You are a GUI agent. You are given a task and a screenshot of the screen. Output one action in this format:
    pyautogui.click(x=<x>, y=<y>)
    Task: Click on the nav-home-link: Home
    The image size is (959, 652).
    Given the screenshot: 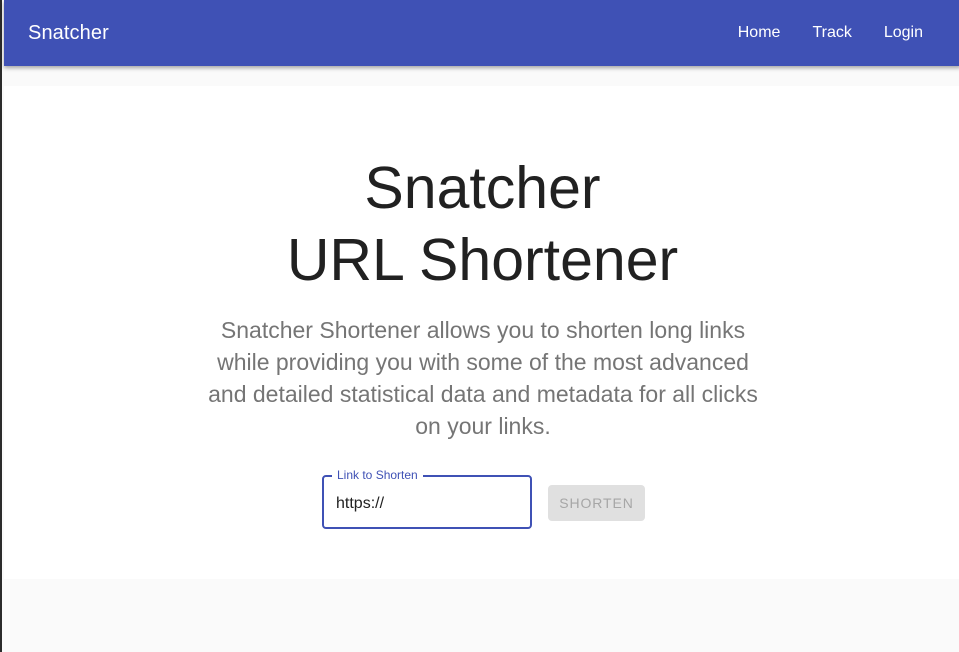 What is the action you would take?
    pyautogui.click(x=759, y=33)
    